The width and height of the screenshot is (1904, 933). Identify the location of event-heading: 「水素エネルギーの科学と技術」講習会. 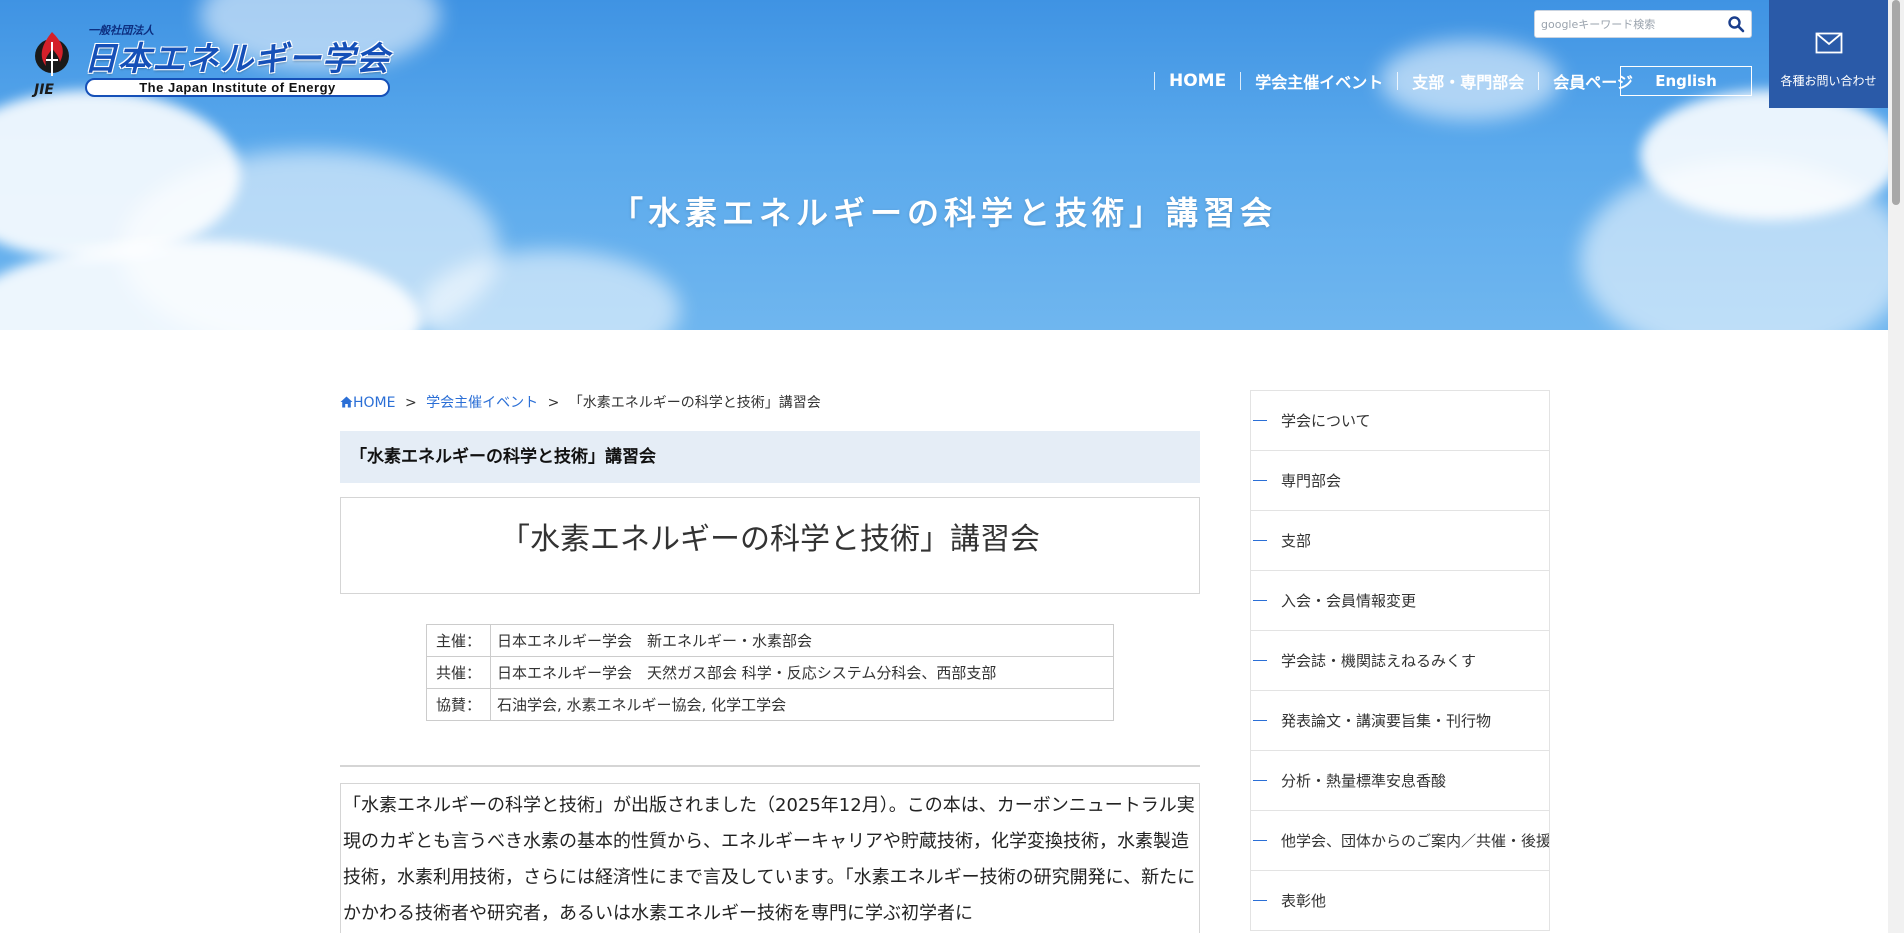
(770, 539).